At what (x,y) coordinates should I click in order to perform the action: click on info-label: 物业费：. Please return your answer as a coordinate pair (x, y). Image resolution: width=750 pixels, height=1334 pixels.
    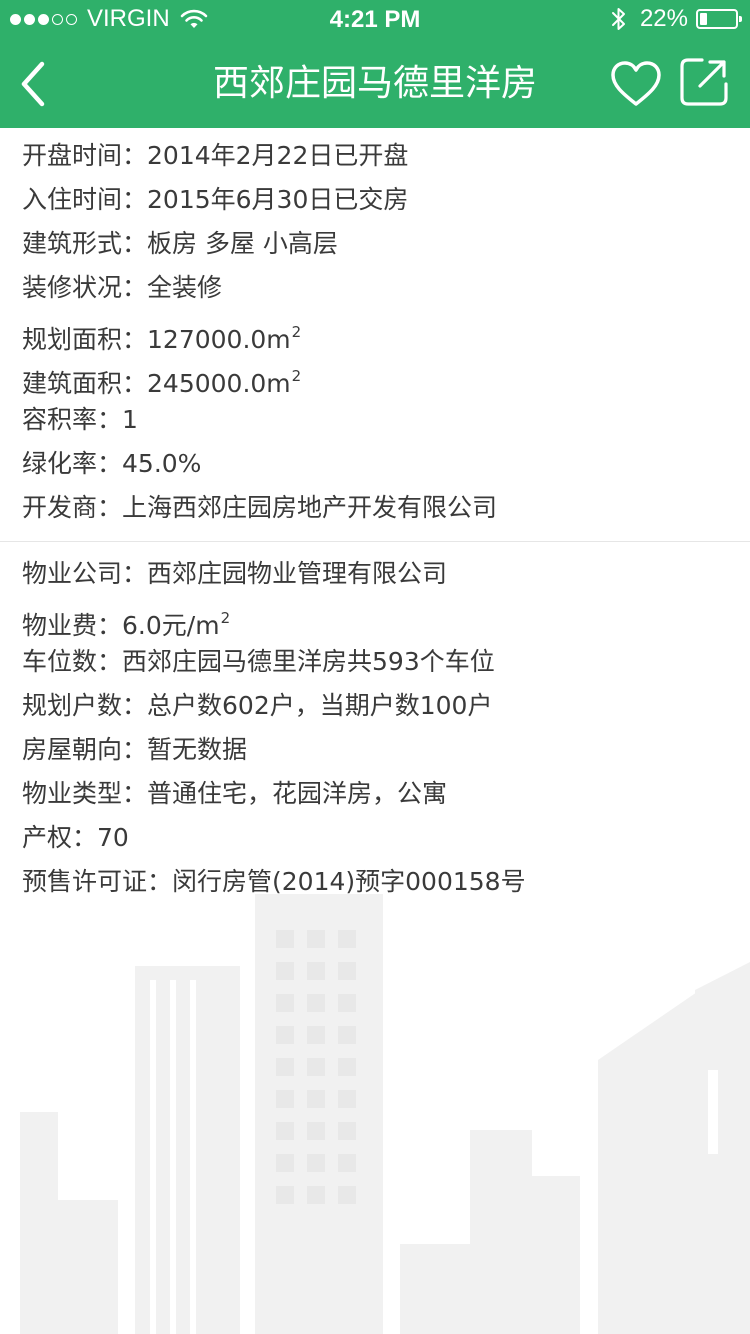
    Looking at the image, I should click on (72, 625).